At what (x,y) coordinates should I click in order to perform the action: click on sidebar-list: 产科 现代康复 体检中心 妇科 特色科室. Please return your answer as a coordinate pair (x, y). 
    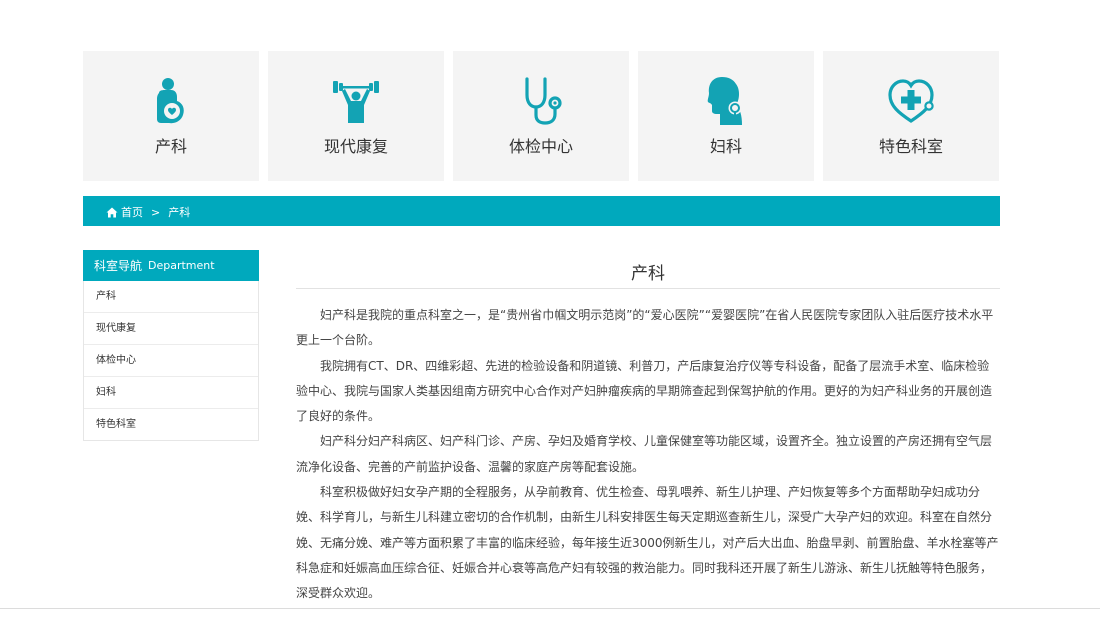
    Looking at the image, I should click on (171, 361).